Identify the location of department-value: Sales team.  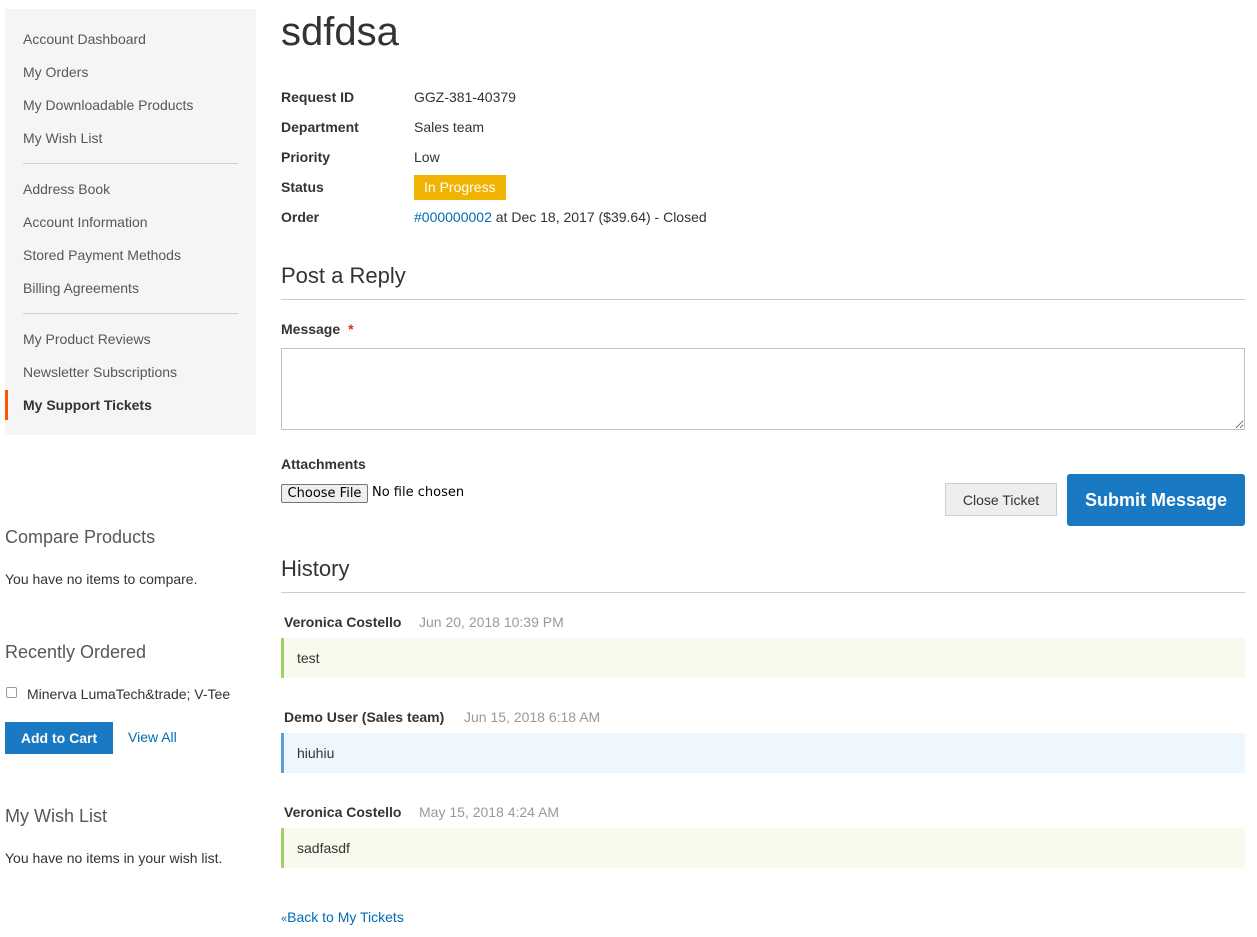
(449, 127).